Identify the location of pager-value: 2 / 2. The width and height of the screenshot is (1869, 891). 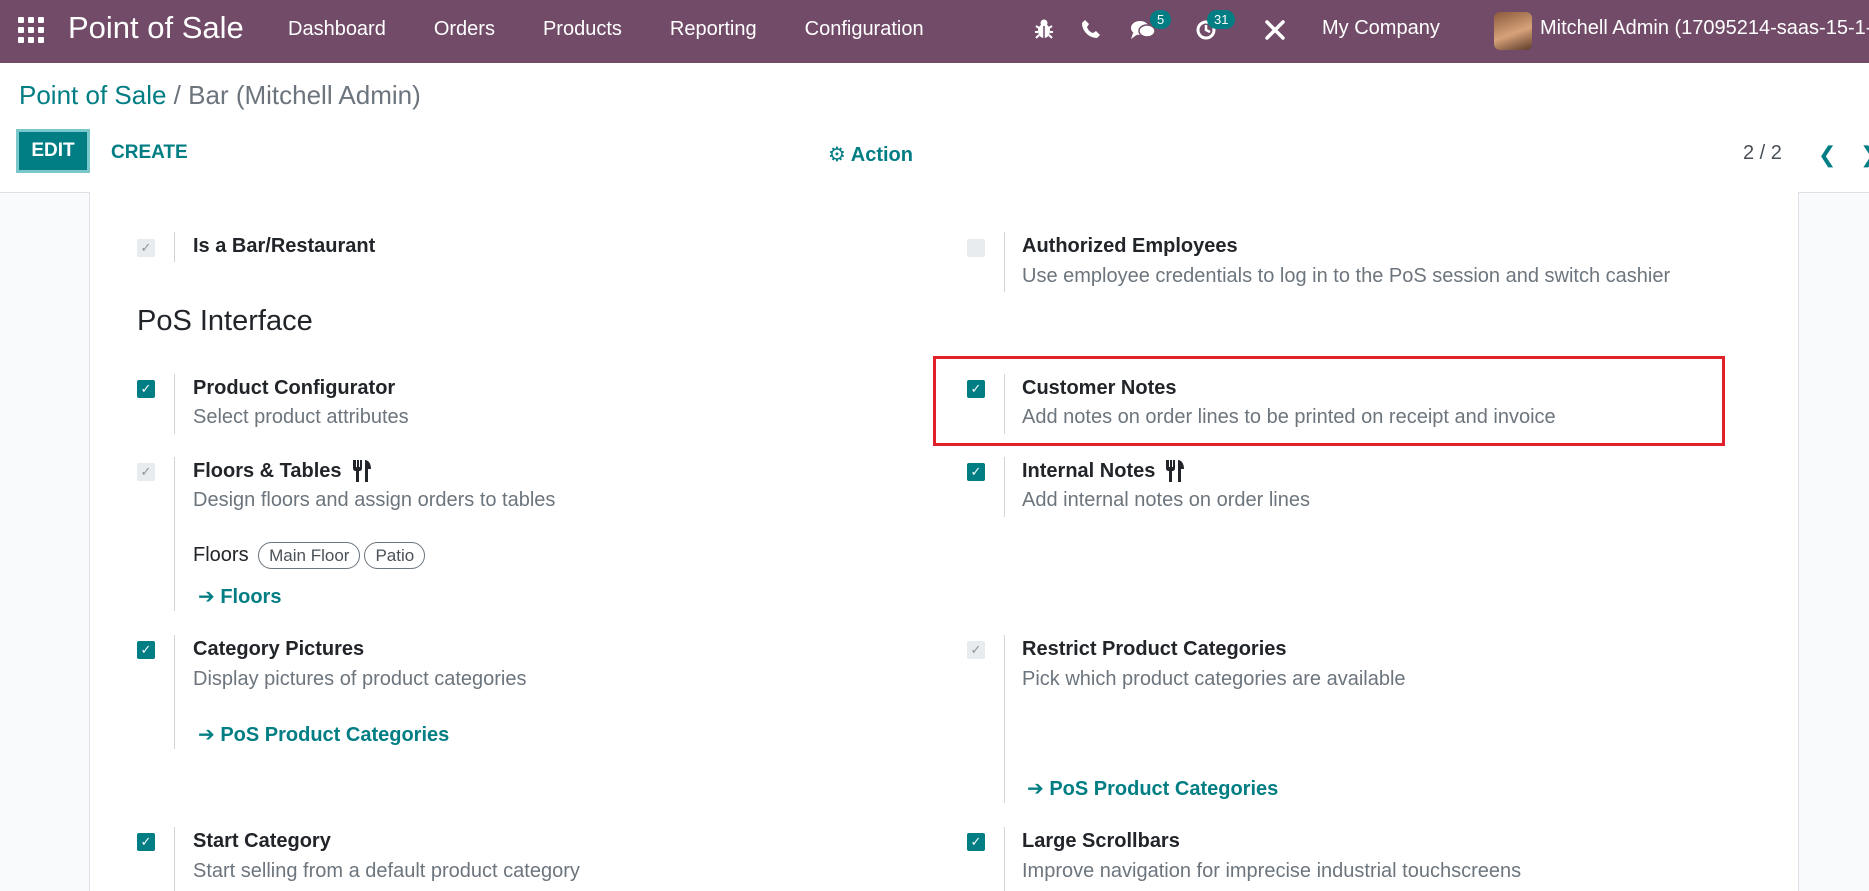
(1762, 153).